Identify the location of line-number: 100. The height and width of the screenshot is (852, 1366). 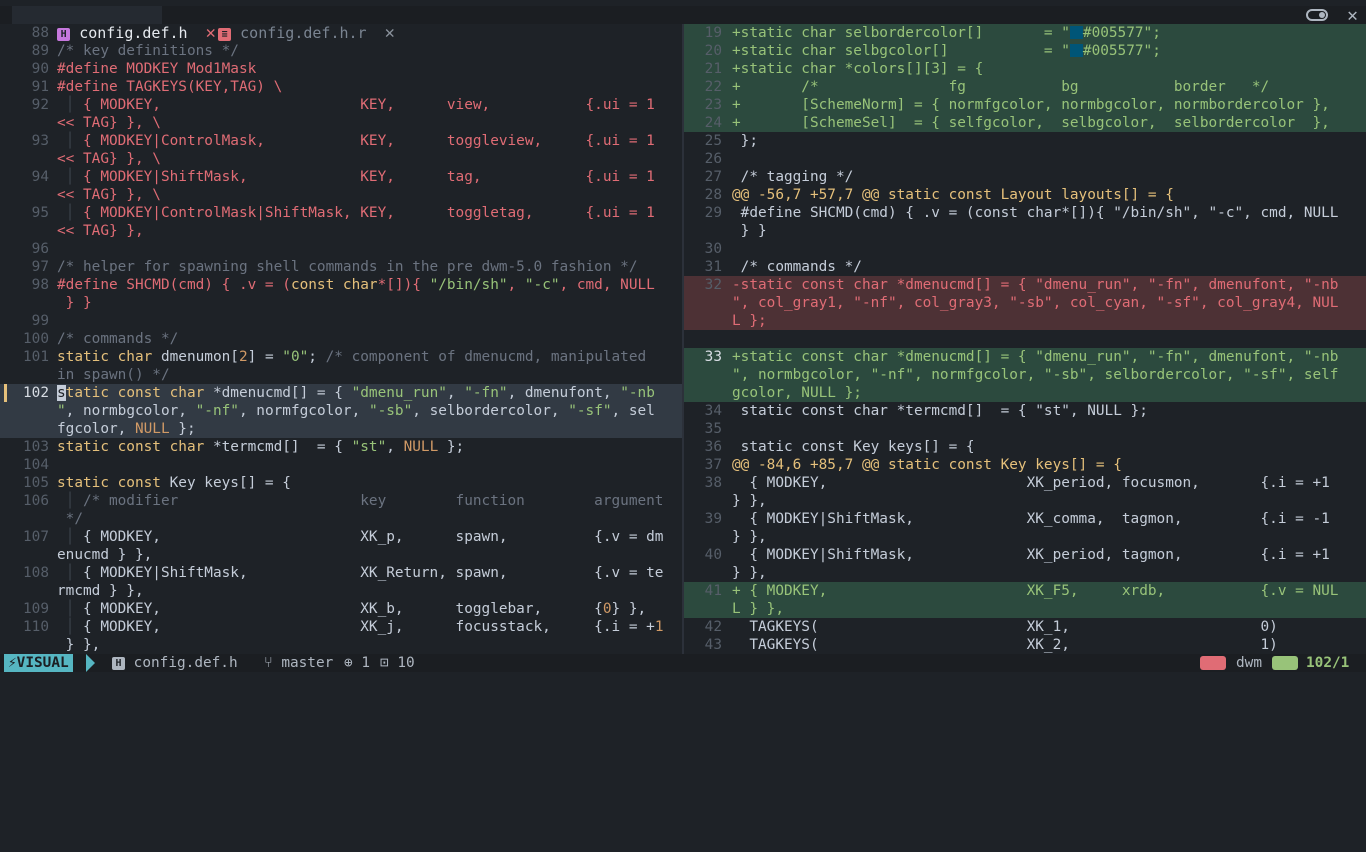
(36, 339).